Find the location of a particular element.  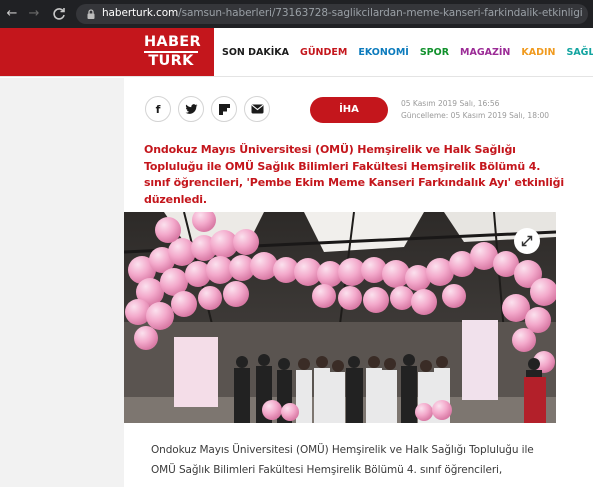

menu-item-gundem: GÜNDEM is located at coordinates (323, 52).